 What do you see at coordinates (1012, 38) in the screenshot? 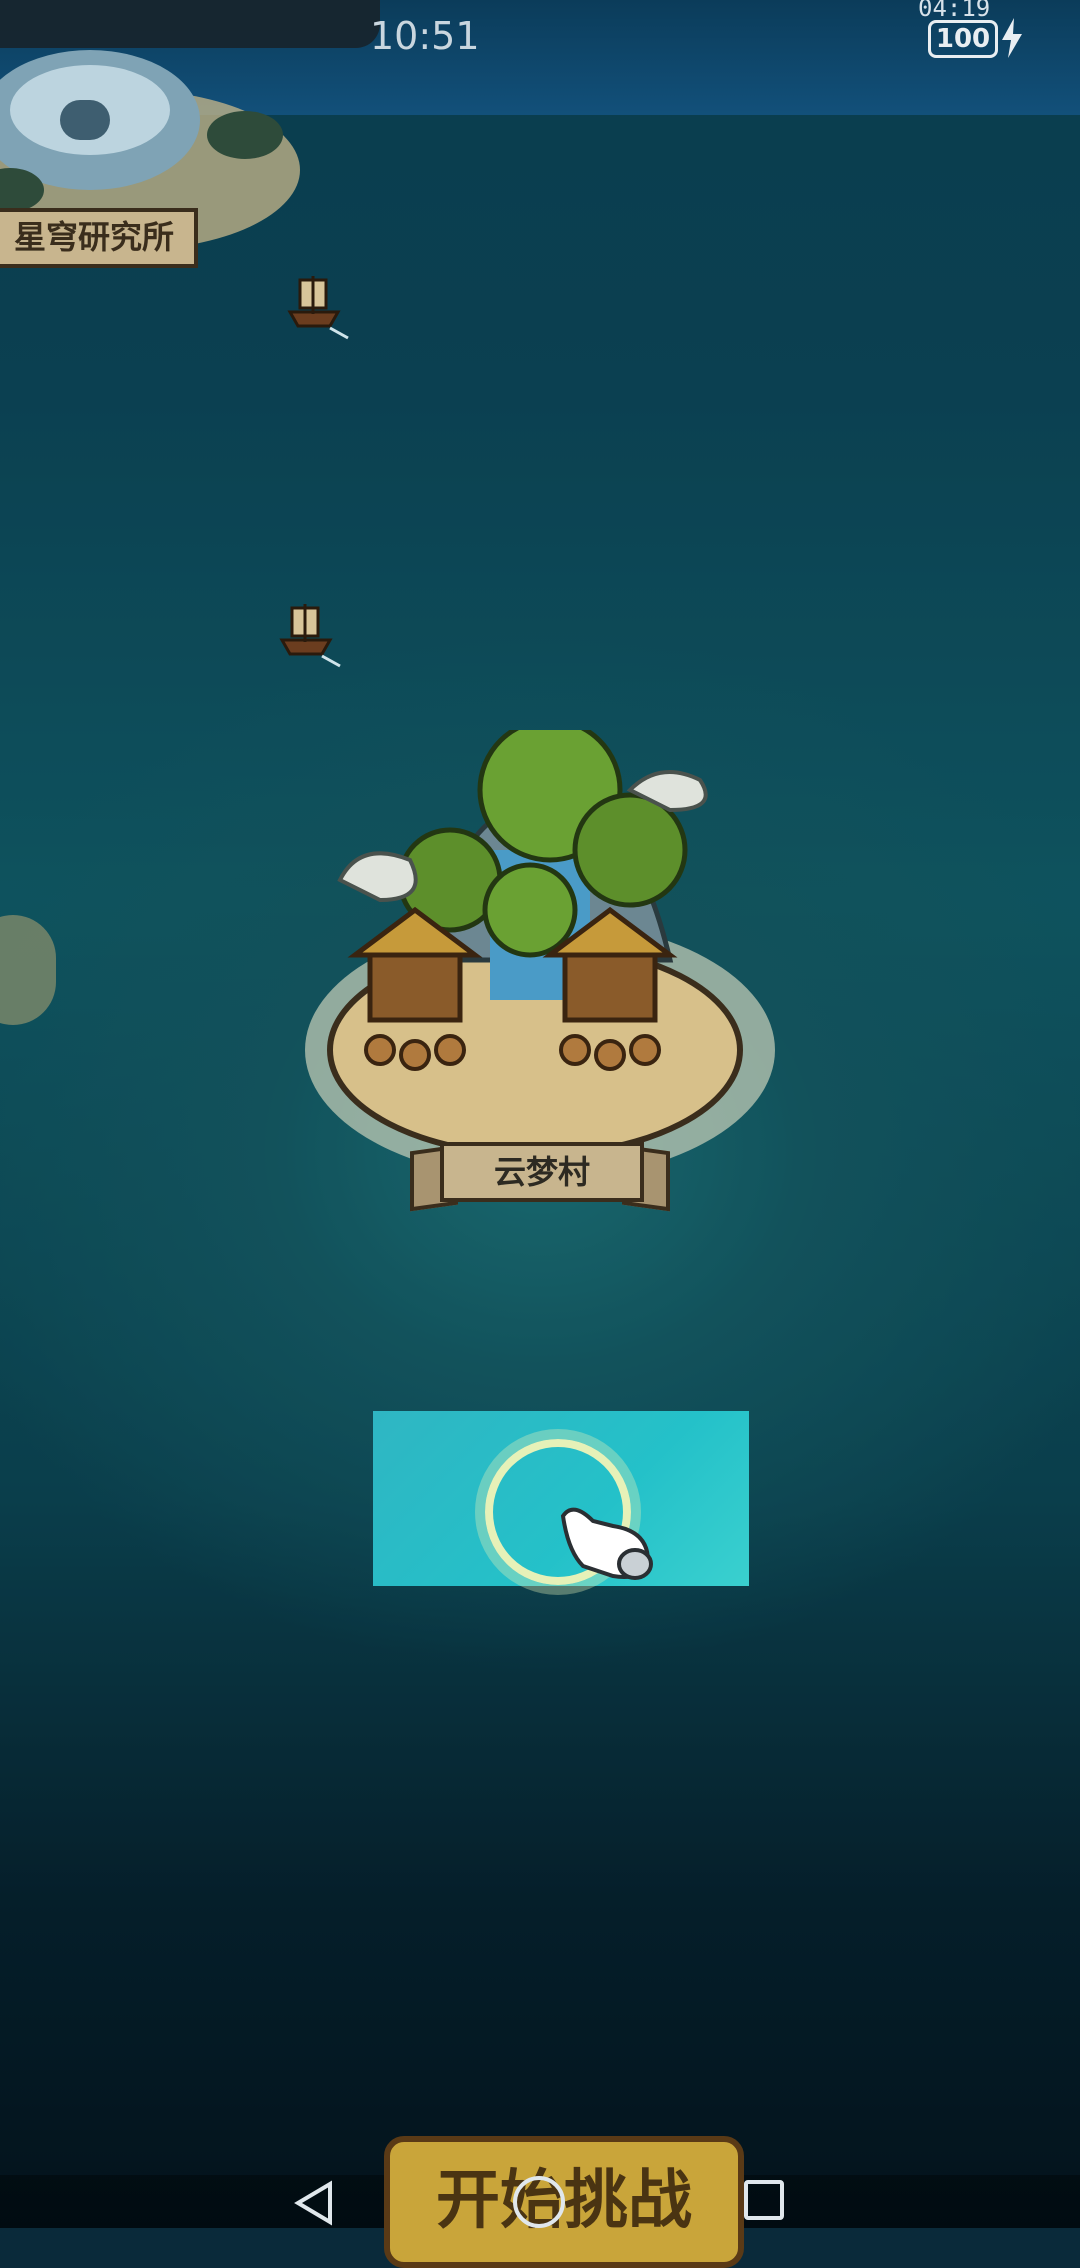
I see `charging-bolt-icon` at bounding box center [1012, 38].